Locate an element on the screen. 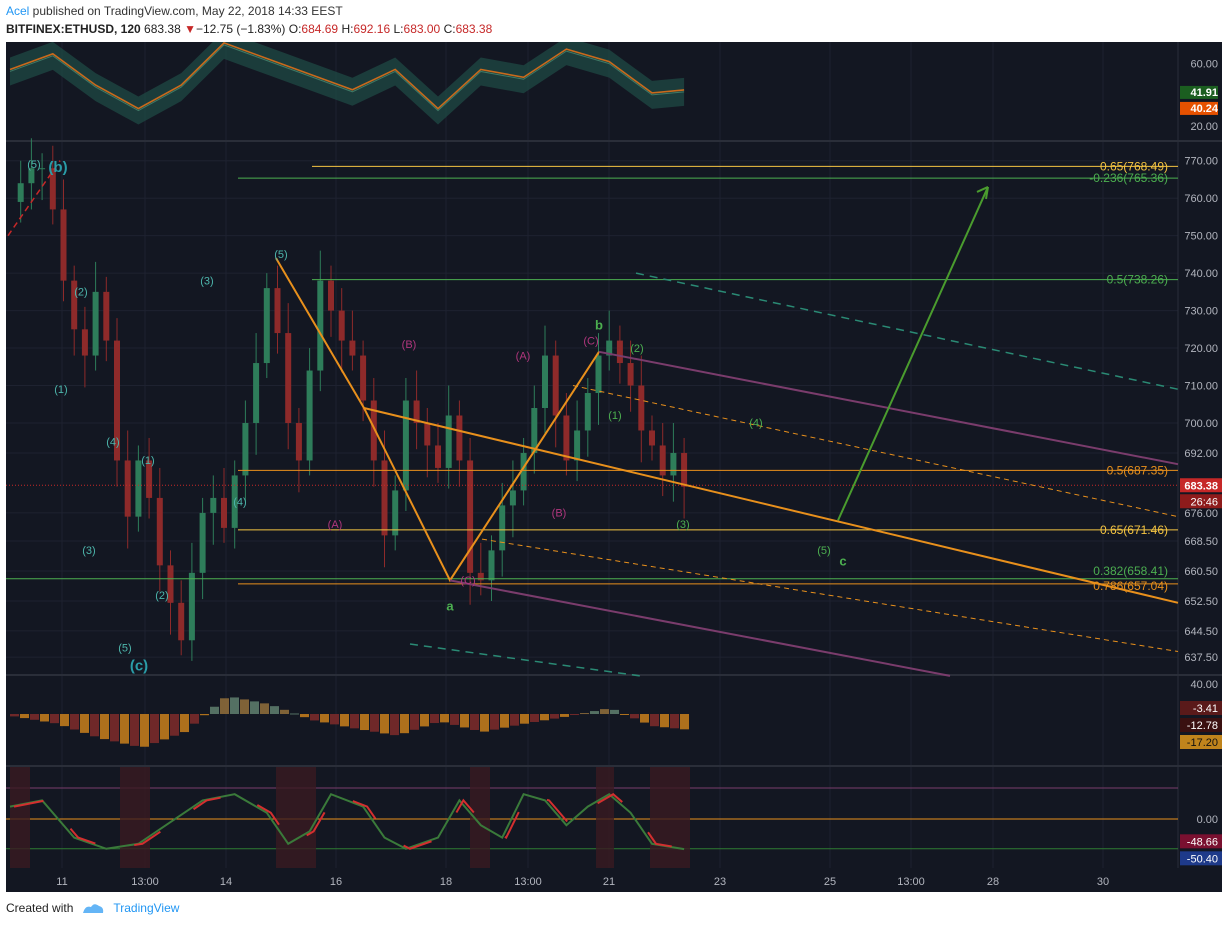 This screenshot has height=926, width=1230. fib-level-label: 0.382(658.41) is located at coordinates (1130, 571).